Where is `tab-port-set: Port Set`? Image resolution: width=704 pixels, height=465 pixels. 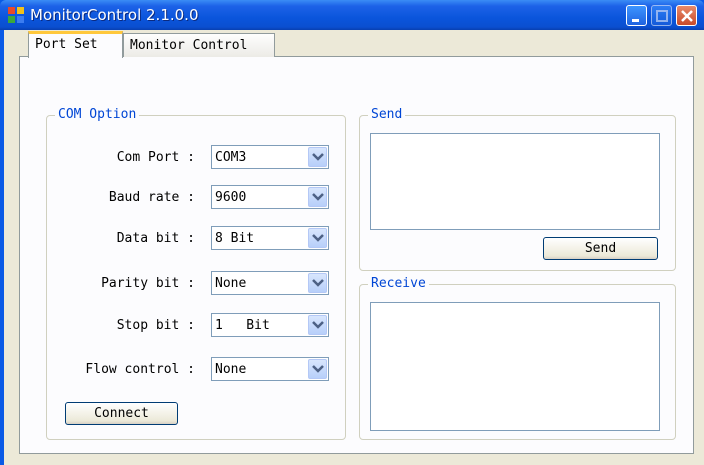
tab-port-set: Port Set is located at coordinates (75, 44).